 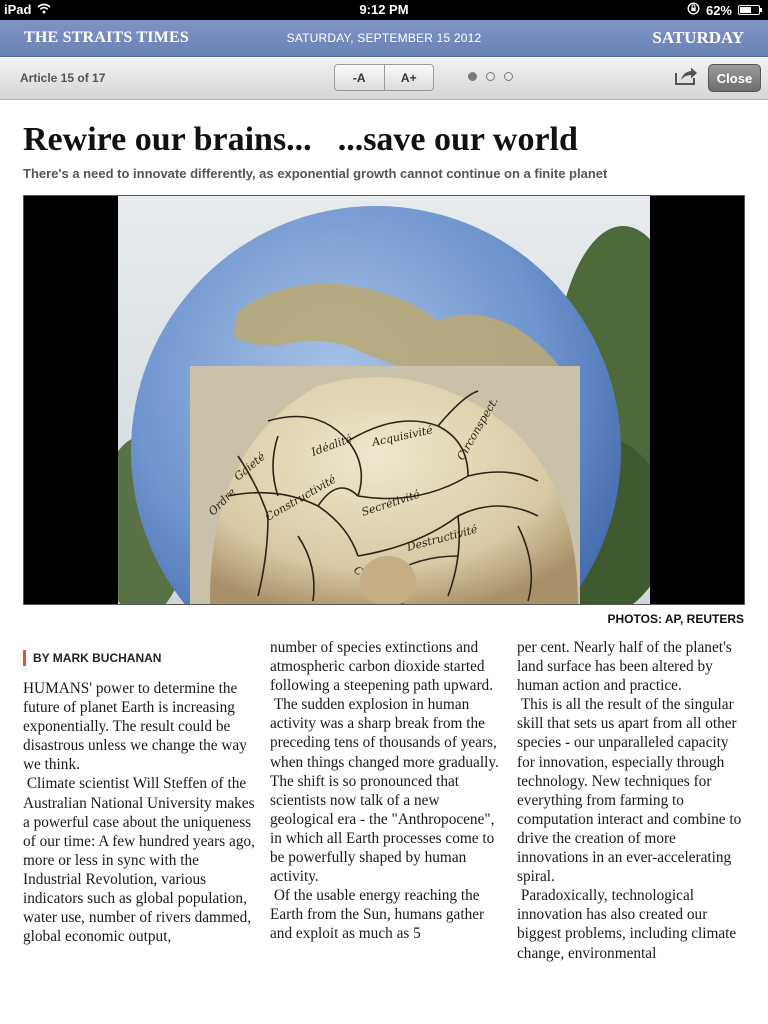 What do you see at coordinates (734, 78) in the screenshot?
I see `close-button: Close` at bounding box center [734, 78].